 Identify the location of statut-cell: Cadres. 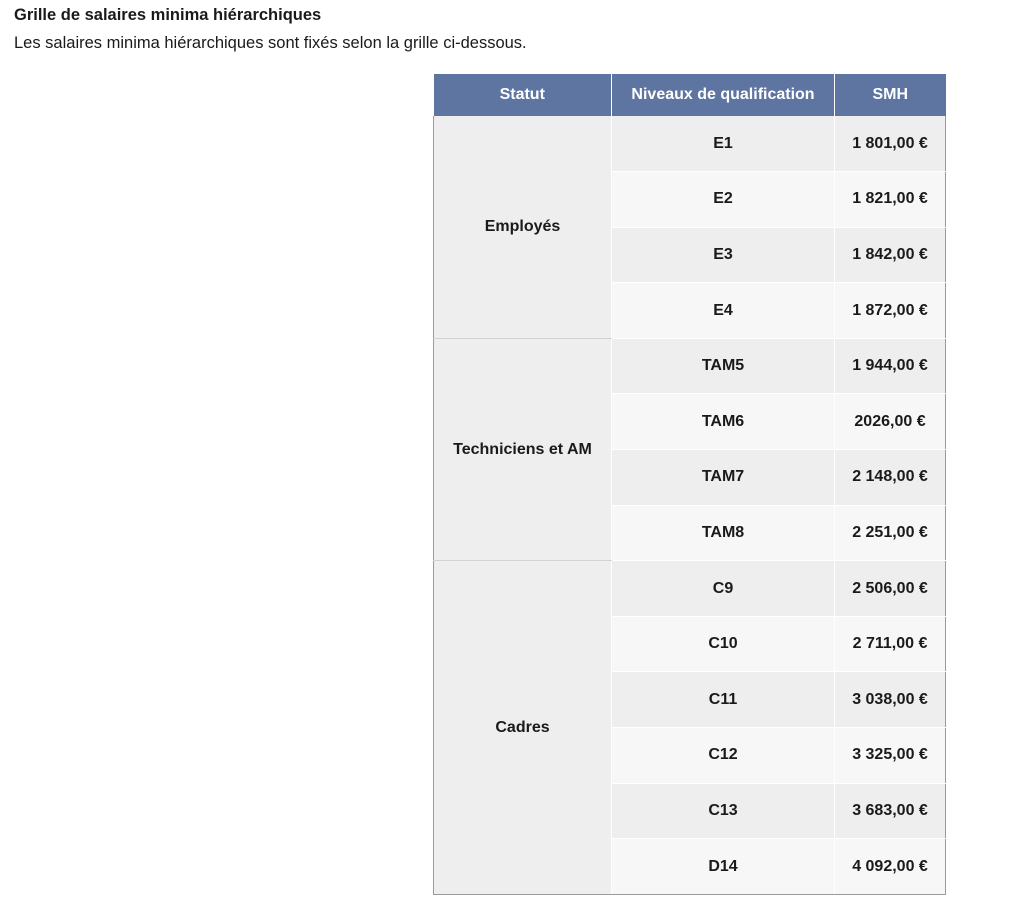
(522, 727).